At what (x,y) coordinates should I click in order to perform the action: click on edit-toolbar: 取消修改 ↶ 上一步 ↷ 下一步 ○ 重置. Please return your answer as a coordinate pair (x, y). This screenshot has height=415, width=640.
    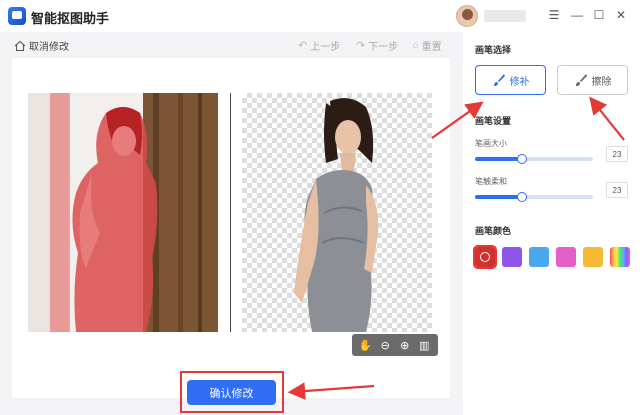
    Looking at the image, I should click on (231, 45).